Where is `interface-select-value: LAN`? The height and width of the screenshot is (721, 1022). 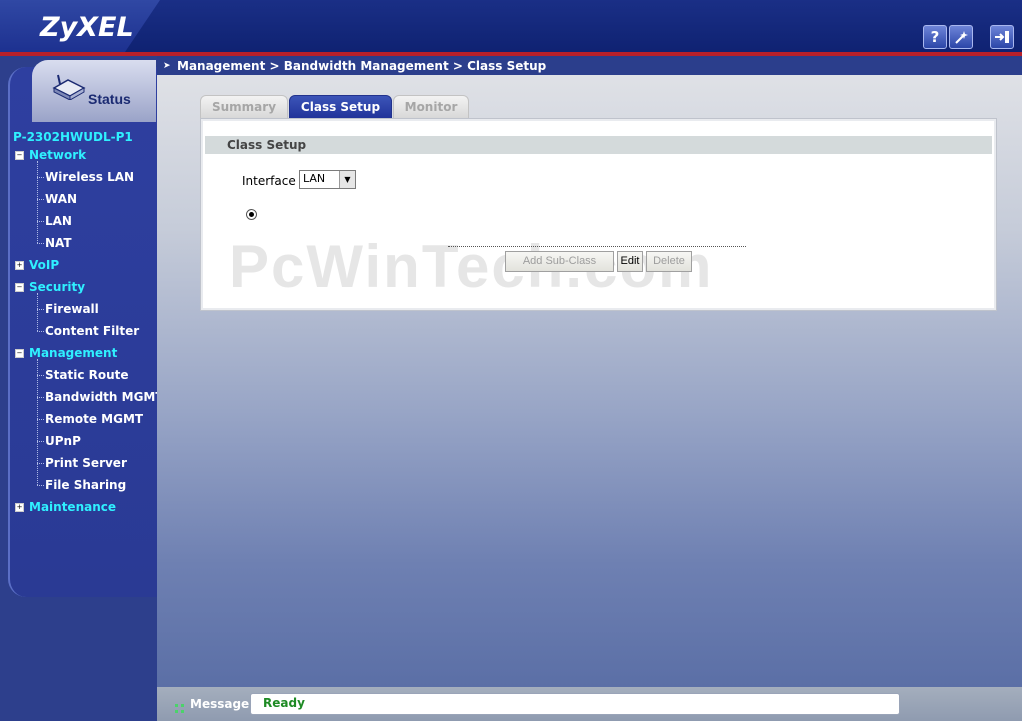
interface-select-value: LAN is located at coordinates (314, 178).